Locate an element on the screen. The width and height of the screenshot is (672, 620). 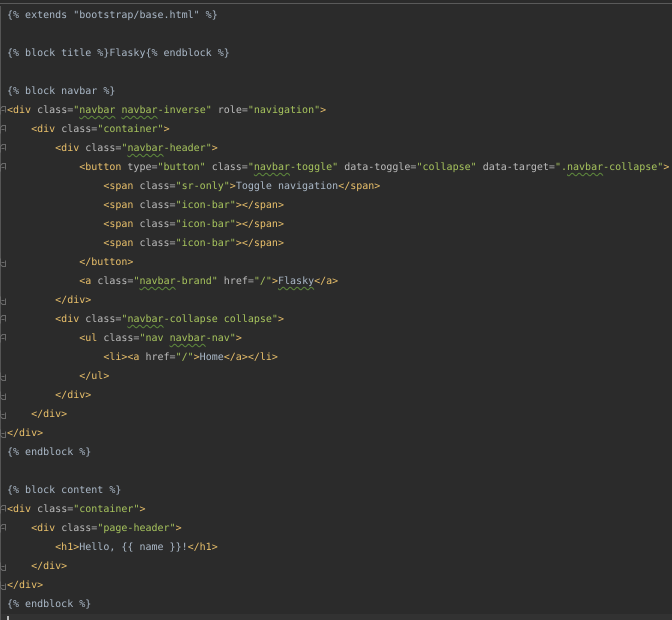
code-line: <li><a href="/">Home</a></li> is located at coordinates (190, 357).